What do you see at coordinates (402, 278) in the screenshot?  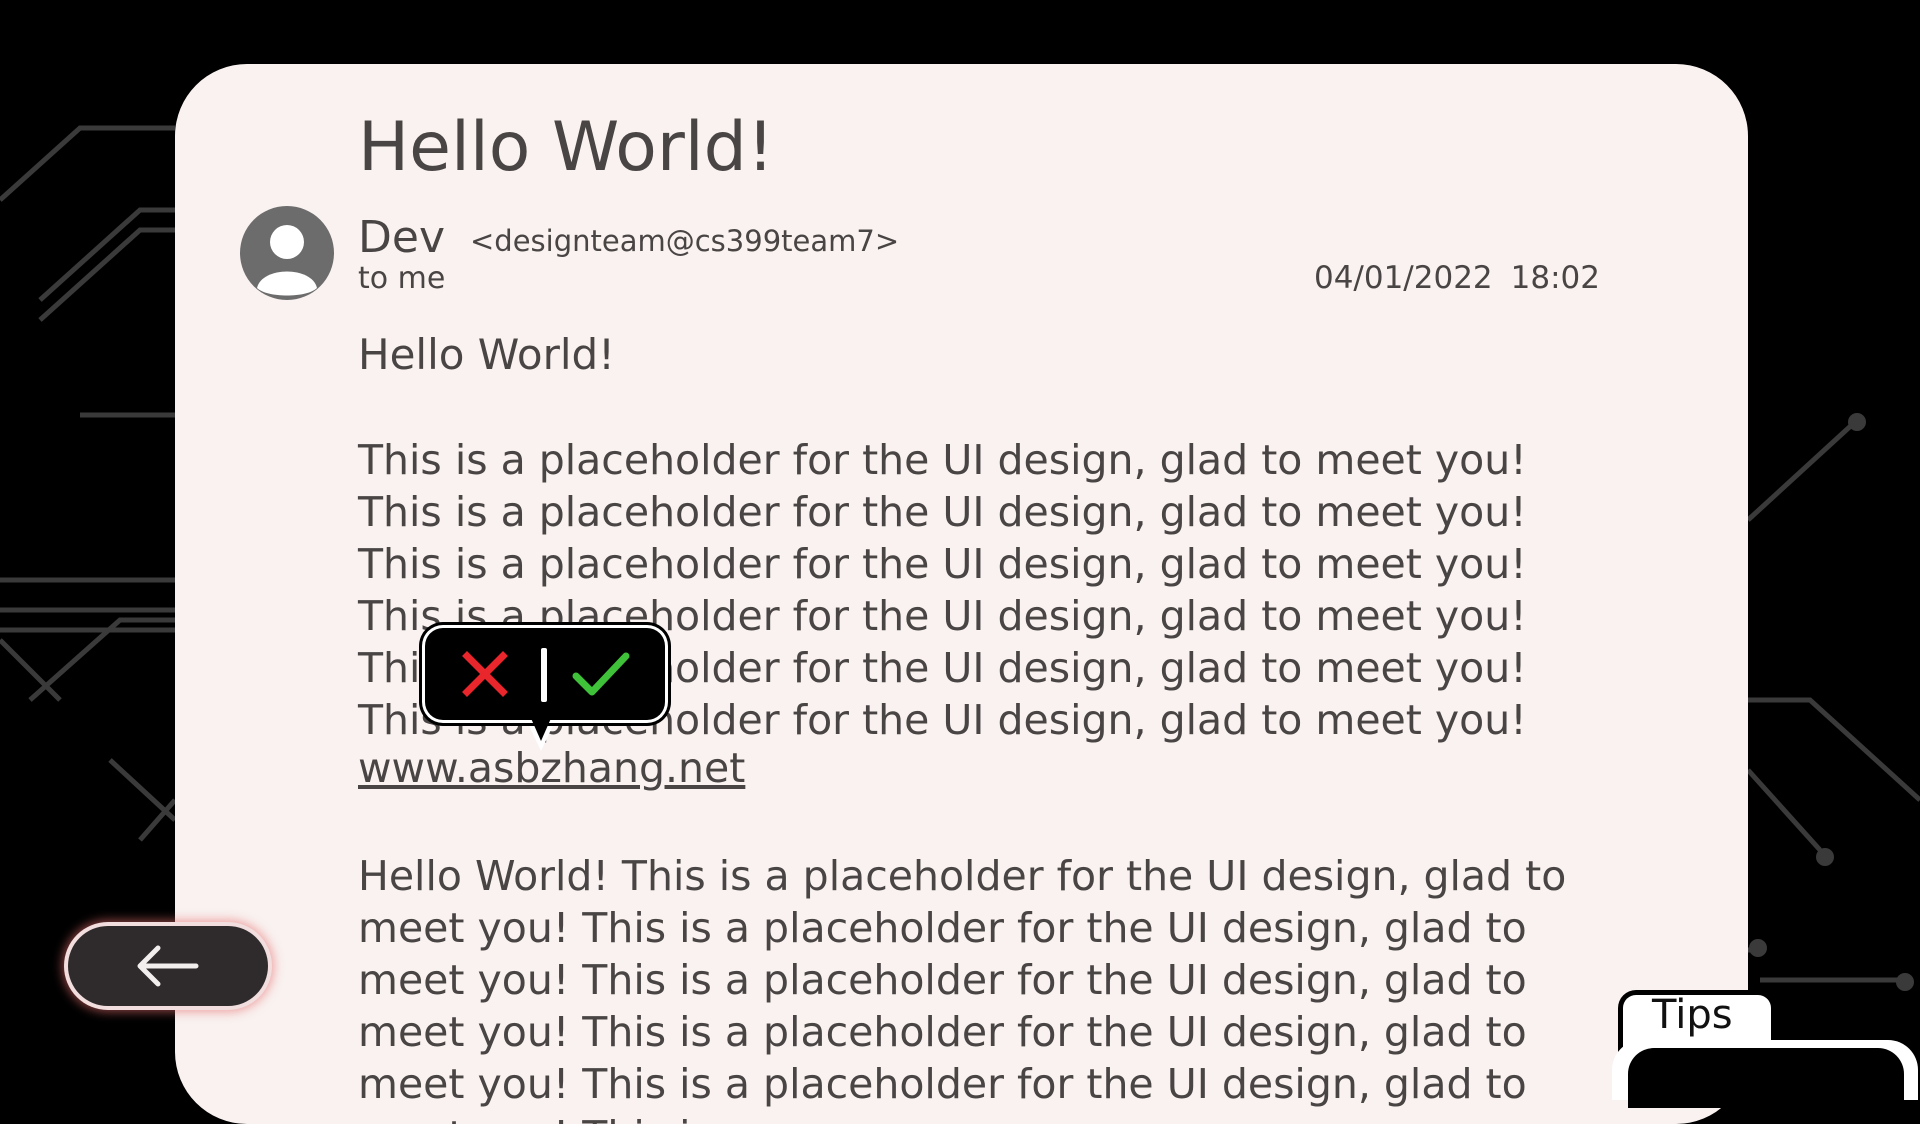 I see `recipient-label: to me` at bounding box center [402, 278].